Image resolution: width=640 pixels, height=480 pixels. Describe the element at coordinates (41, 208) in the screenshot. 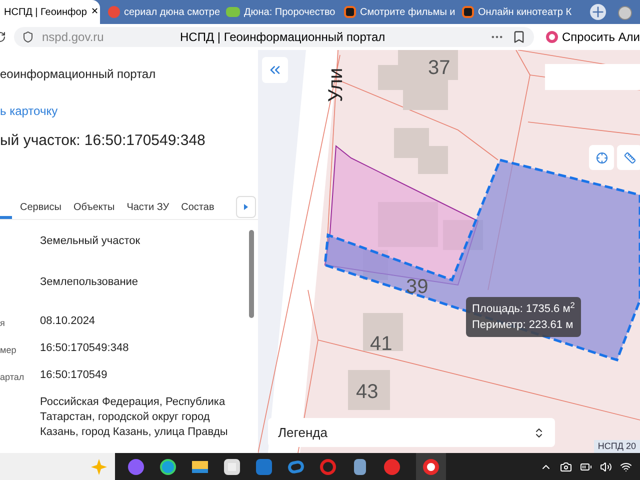

I see `panel-tab: Сервисы` at that location.